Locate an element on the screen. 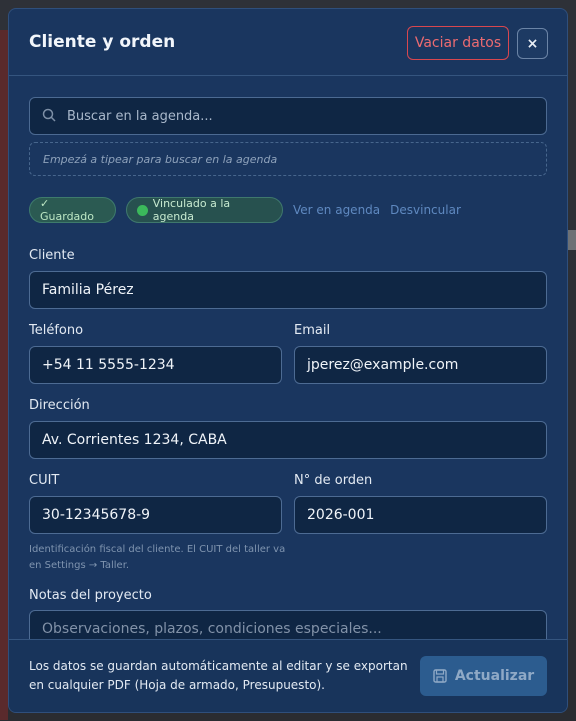 The height and width of the screenshot is (721, 576). client-label: Cliente is located at coordinates (52, 255).